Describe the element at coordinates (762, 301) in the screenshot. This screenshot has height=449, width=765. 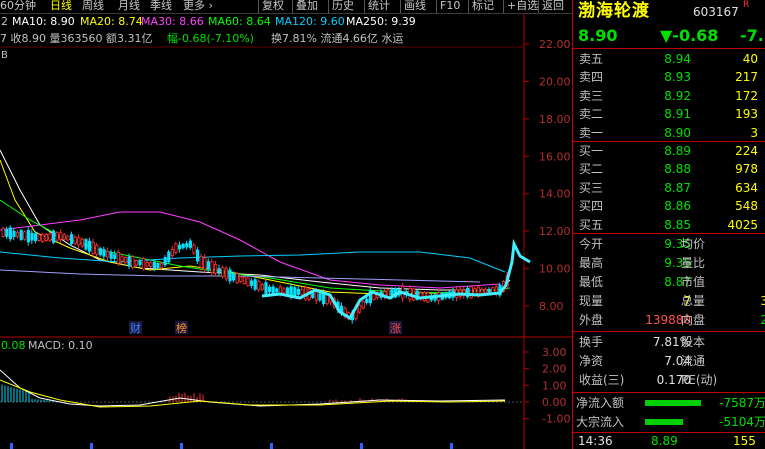
I see `stat-value: 3` at that location.